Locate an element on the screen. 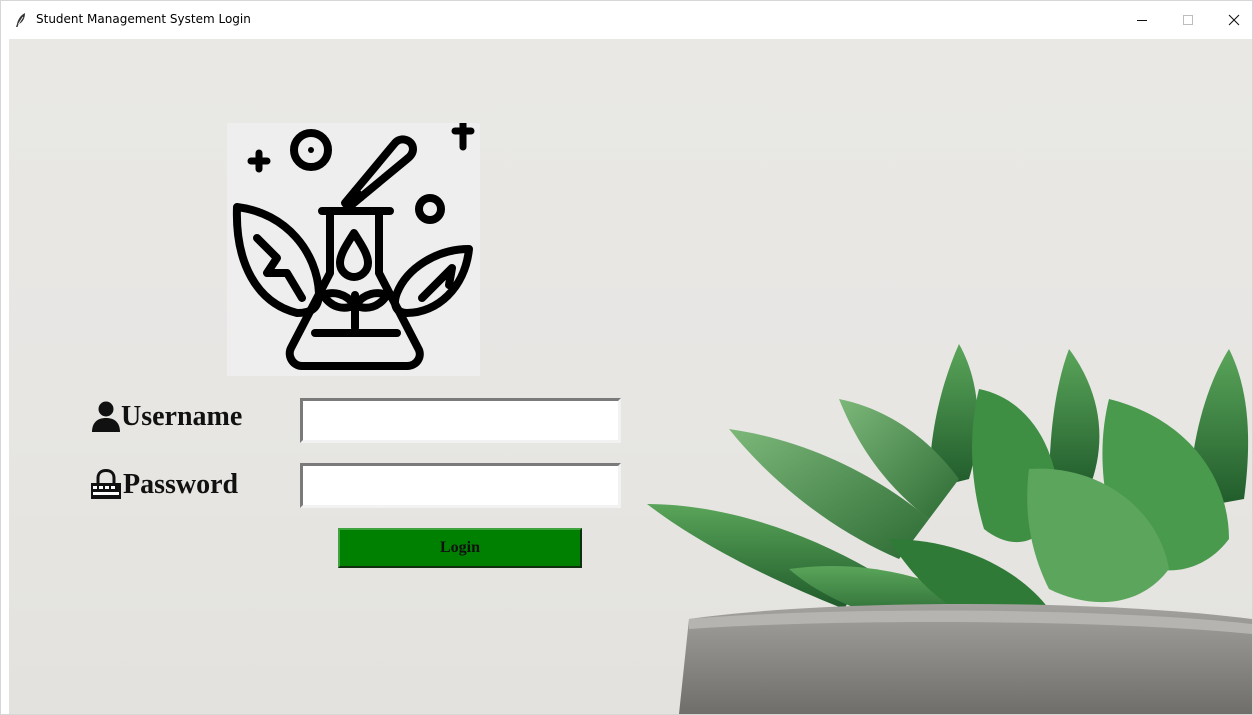 The height and width of the screenshot is (715, 1253). lock-icon is located at coordinates (106, 484).